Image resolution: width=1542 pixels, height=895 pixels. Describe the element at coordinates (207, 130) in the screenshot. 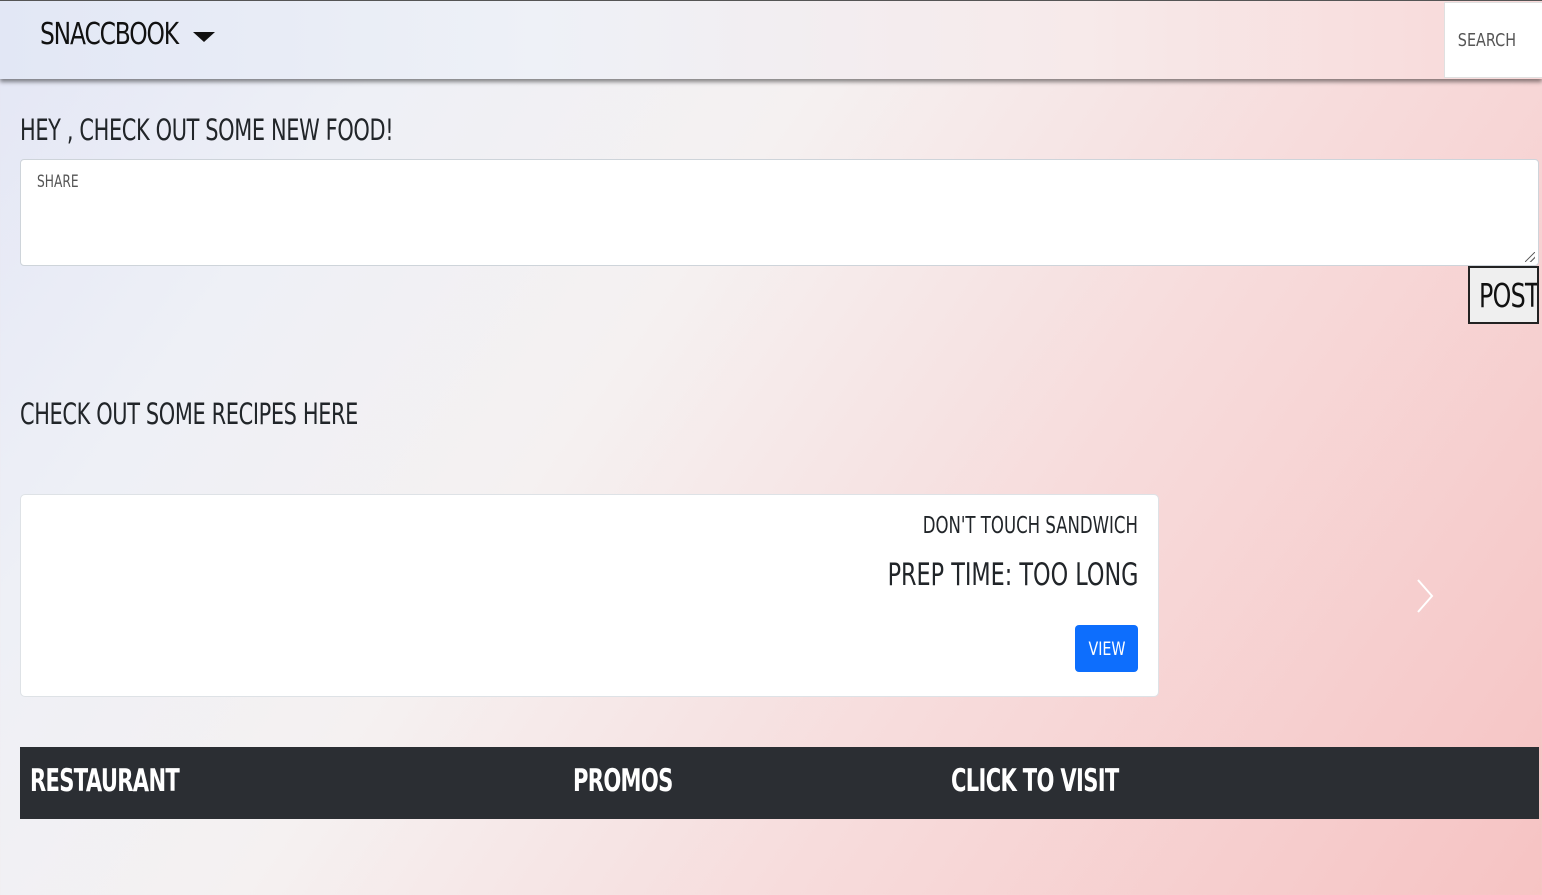

I see `welcome-heading: HEY , CHECK OUT SOME NEW FOOD!` at that location.